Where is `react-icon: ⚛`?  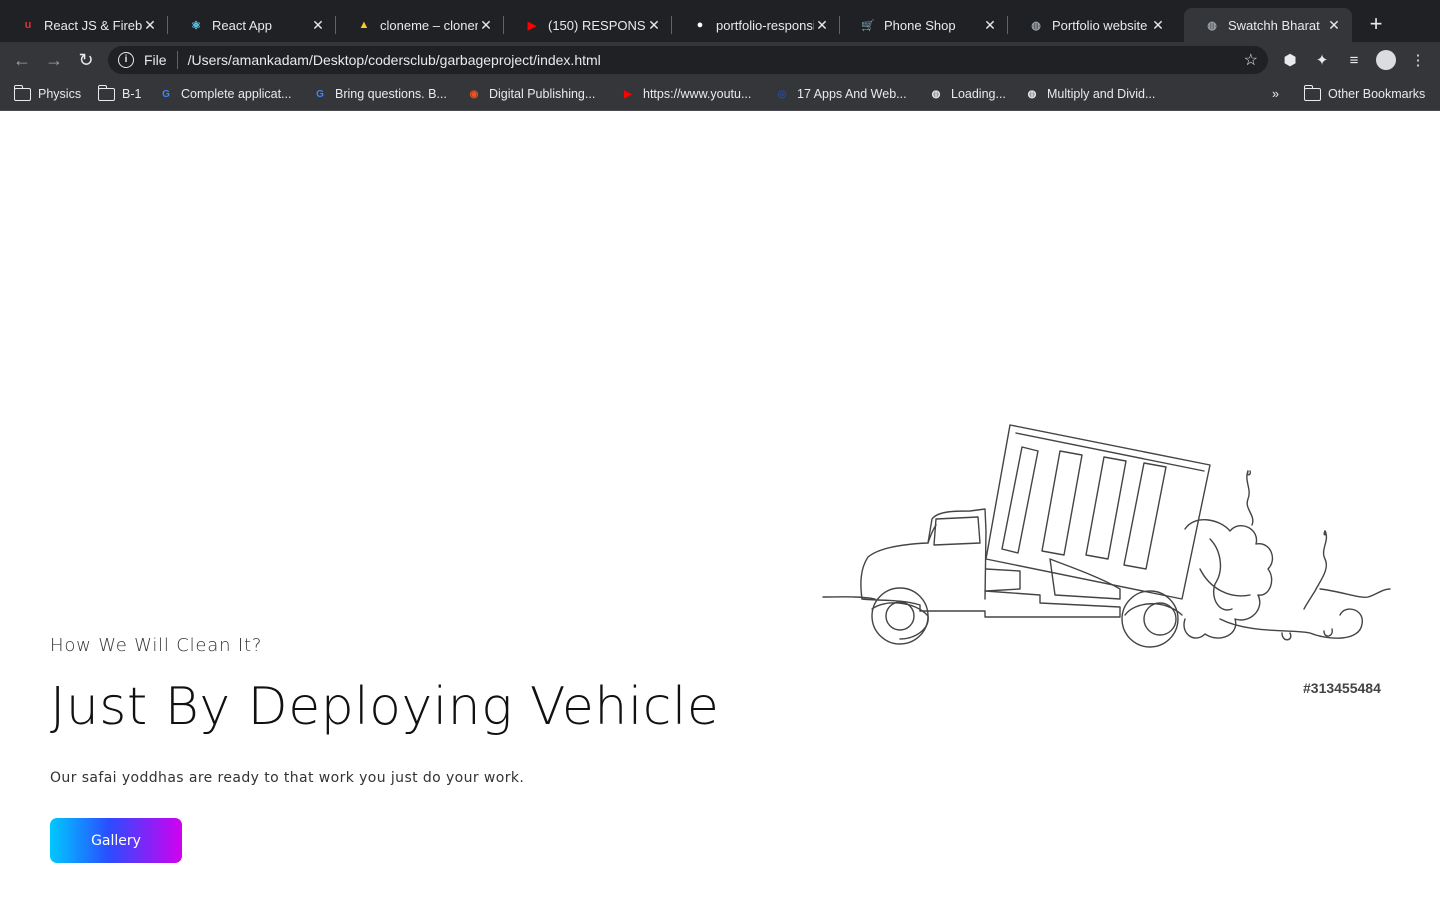
react-icon: ⚛ is located at coordinates (196, 25).